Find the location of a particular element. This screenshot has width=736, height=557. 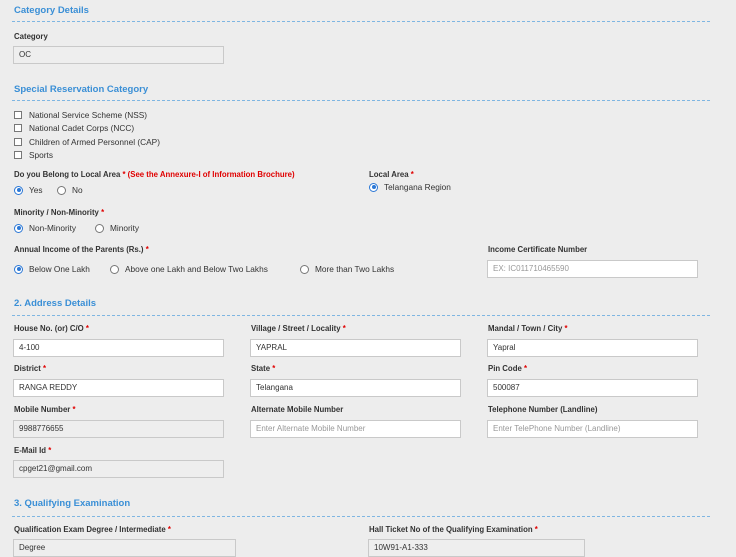

telangana-region-radio is located at coordinates (373, 187).